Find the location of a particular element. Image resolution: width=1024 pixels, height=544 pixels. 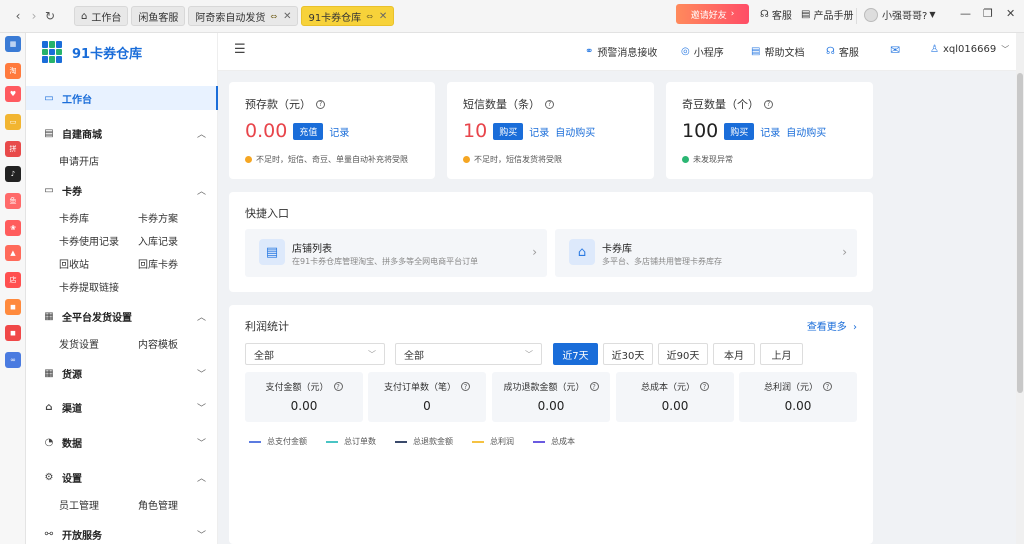

sidebar-sub-card-usage-log: 卡券使用记录 is located at coordinates (89, 240).